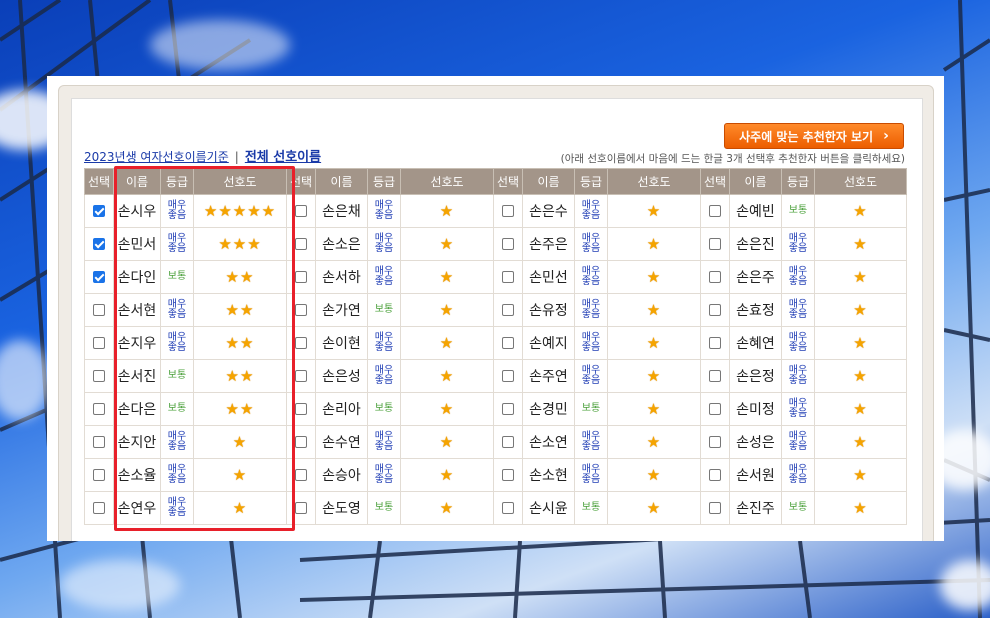 Image resolution: width=990 pixels, height=618 pixels. What do you see at coordinates (341, 442) in the screenshot?
I see `name-cell: 손수연` at bounding box center [341, 442].